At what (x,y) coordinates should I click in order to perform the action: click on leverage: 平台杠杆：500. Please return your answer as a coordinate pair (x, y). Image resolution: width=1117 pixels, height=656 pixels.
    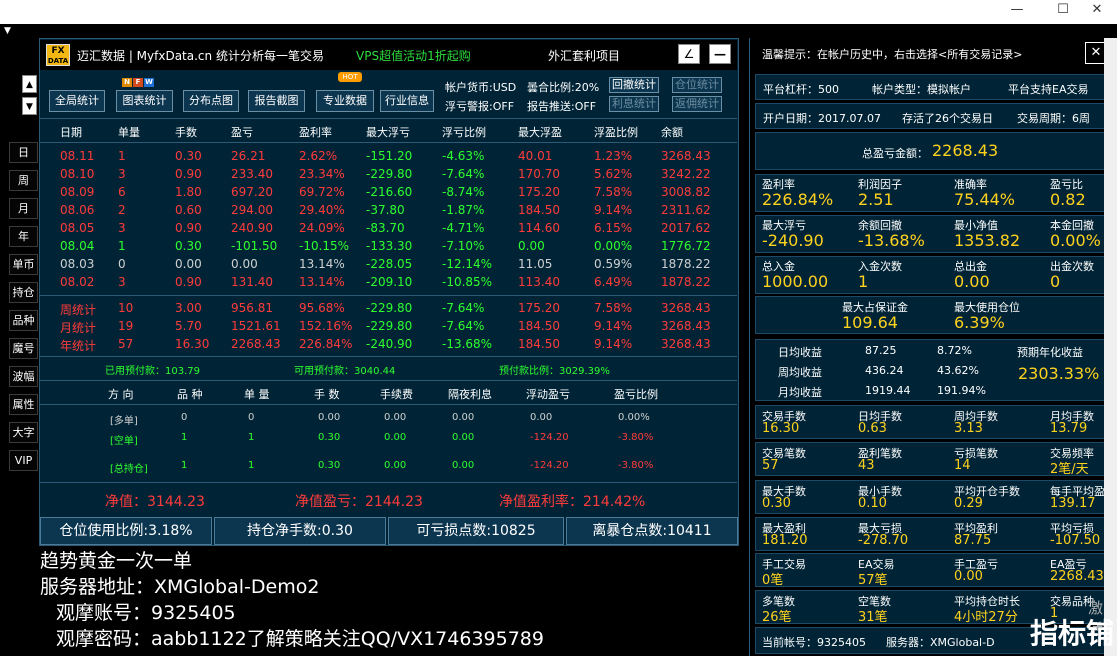
    Looking at the image, I should click on (801, 89).